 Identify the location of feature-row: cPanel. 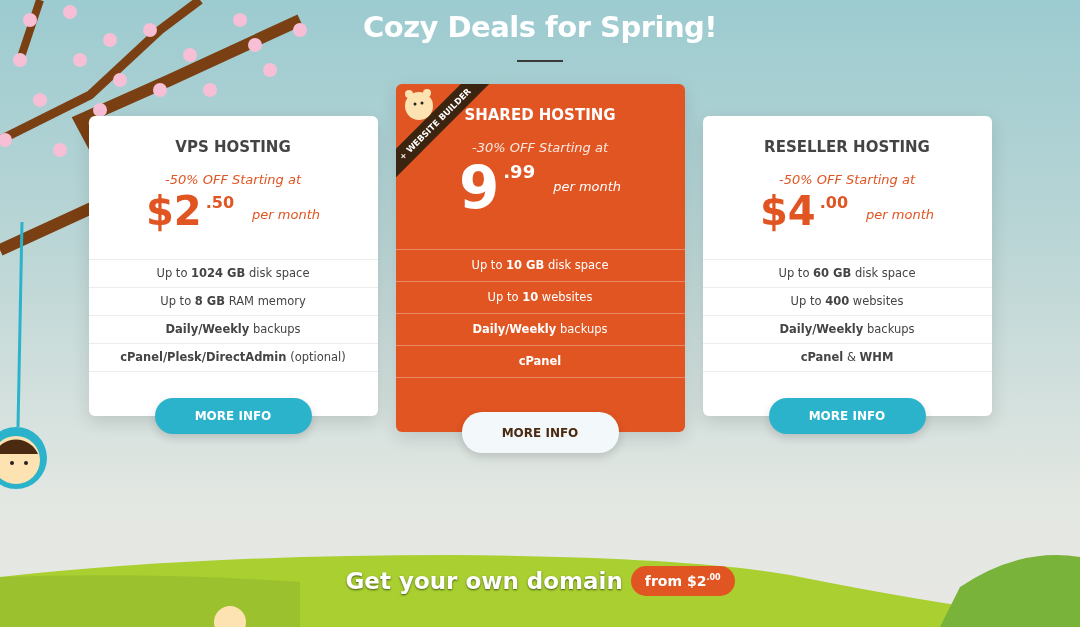
(540, 362).